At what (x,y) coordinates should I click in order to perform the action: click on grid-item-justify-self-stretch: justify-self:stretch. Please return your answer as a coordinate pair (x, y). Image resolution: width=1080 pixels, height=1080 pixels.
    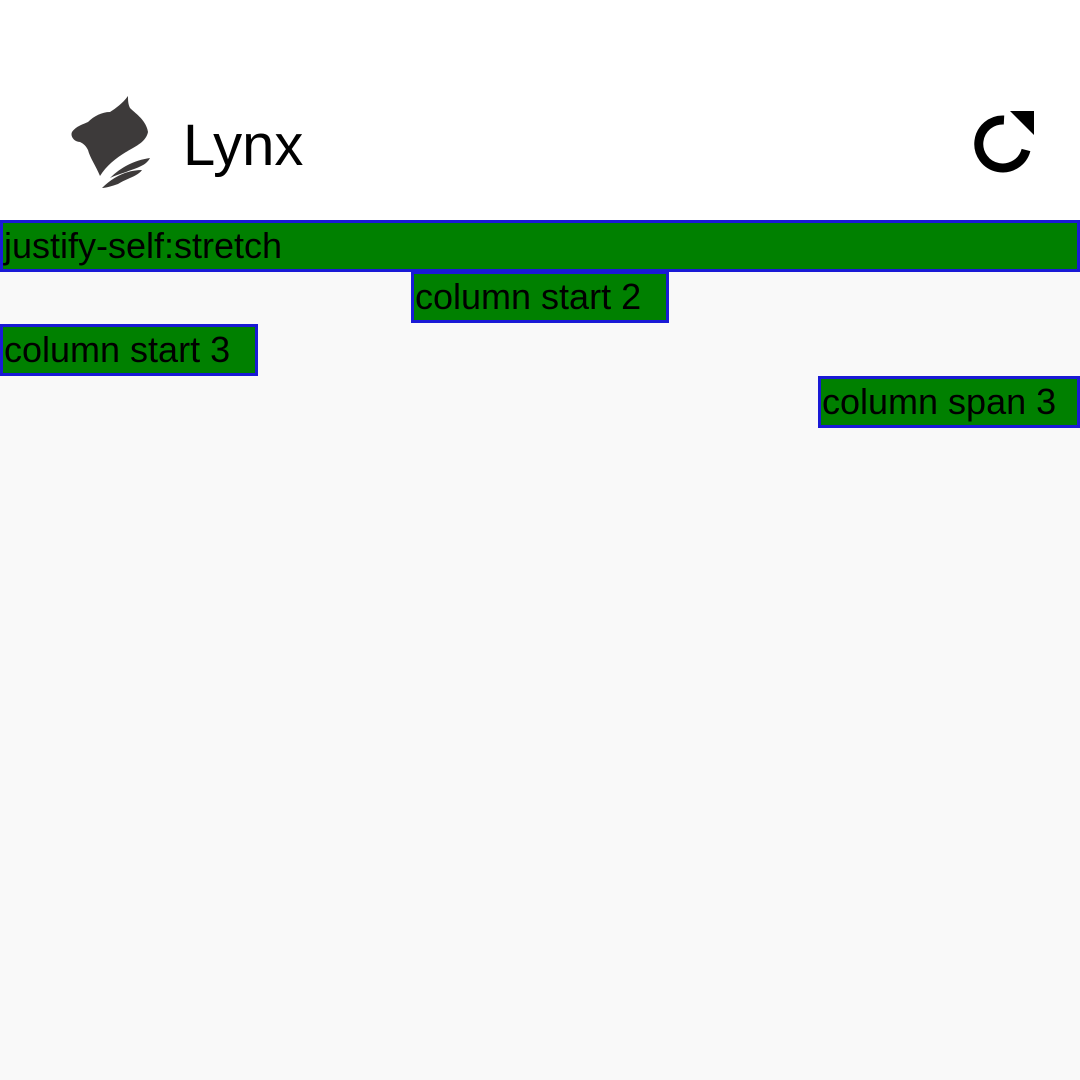
    Looking at the image, I should click on (540, 246).